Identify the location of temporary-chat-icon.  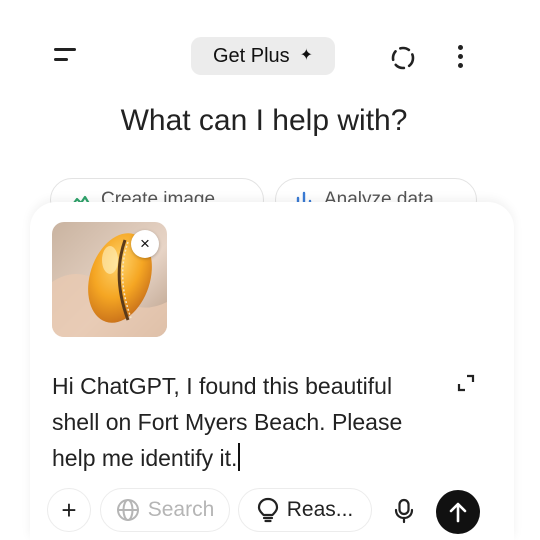
(403, 58).